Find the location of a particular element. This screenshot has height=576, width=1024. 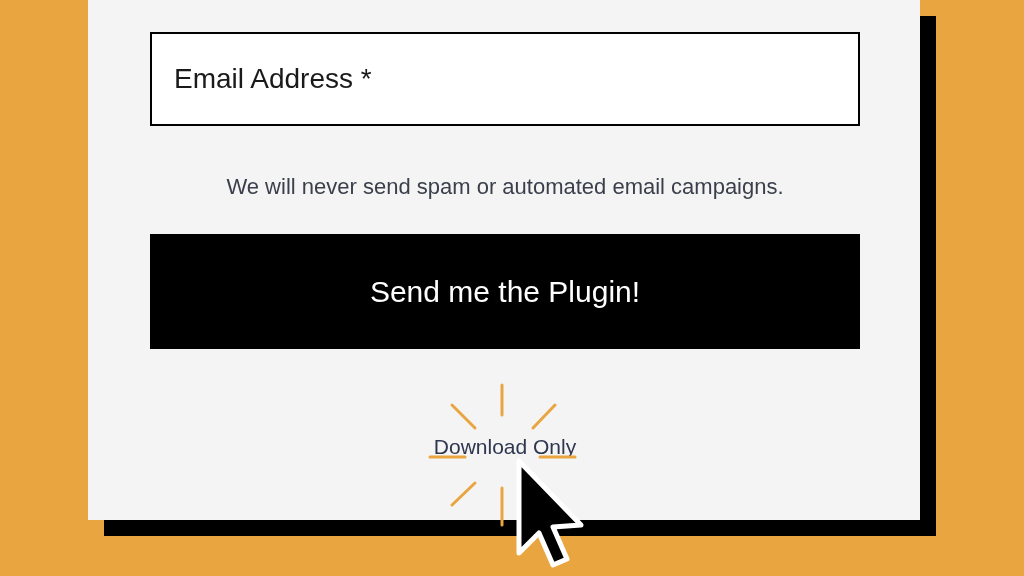

email-field: Email Address * is located at coordinates (505, 79).